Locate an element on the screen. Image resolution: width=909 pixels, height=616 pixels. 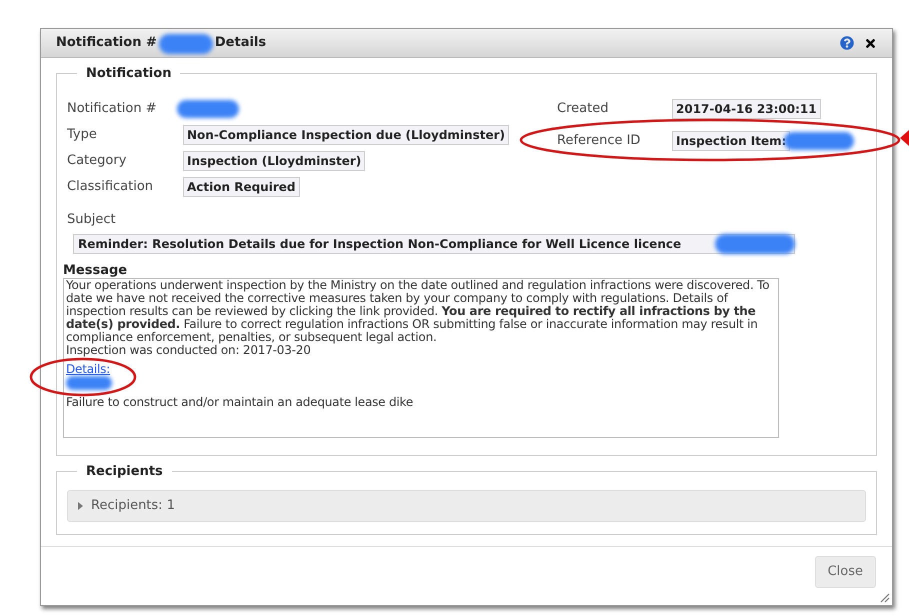
close-icon is located at coordinates (870, 43).